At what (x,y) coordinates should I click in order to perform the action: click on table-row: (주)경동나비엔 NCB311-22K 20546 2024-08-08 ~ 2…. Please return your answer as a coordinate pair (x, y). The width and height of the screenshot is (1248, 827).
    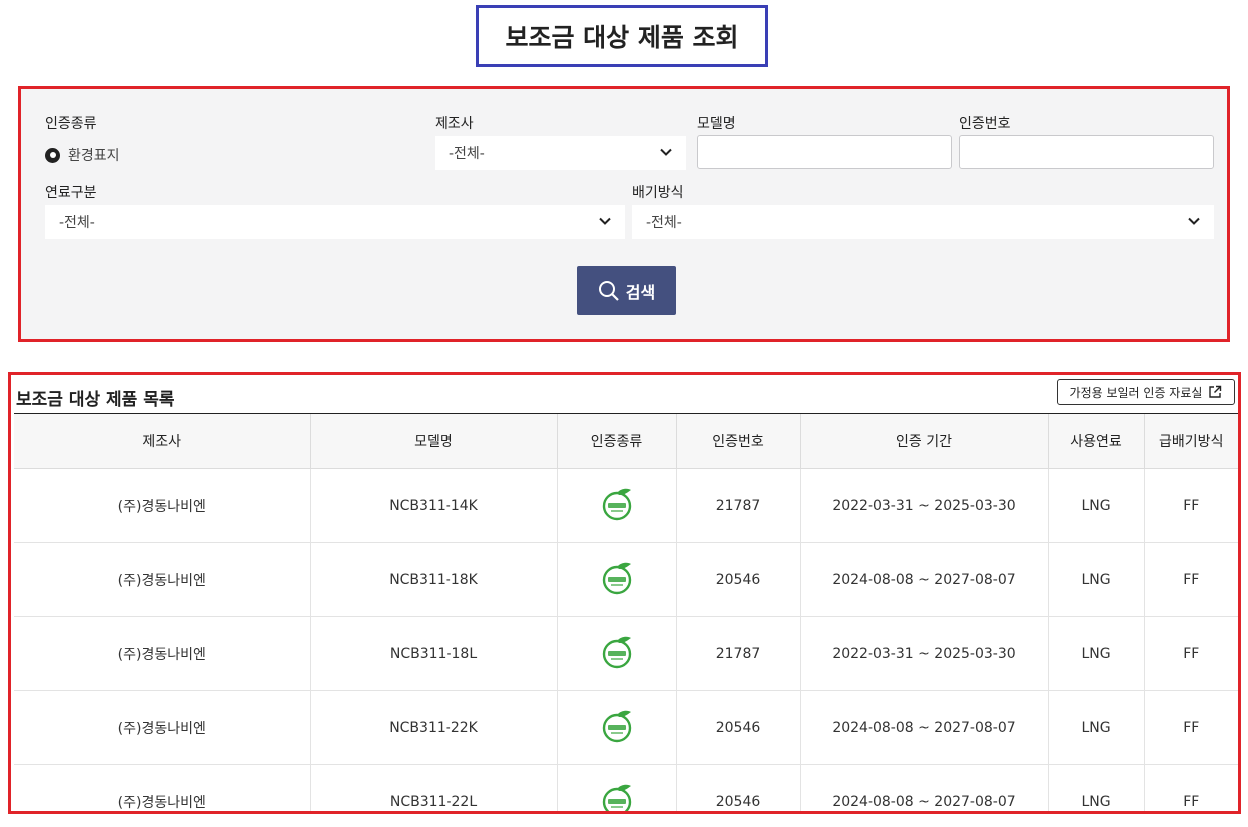
    Looking at the image, I should click on (626, 727).